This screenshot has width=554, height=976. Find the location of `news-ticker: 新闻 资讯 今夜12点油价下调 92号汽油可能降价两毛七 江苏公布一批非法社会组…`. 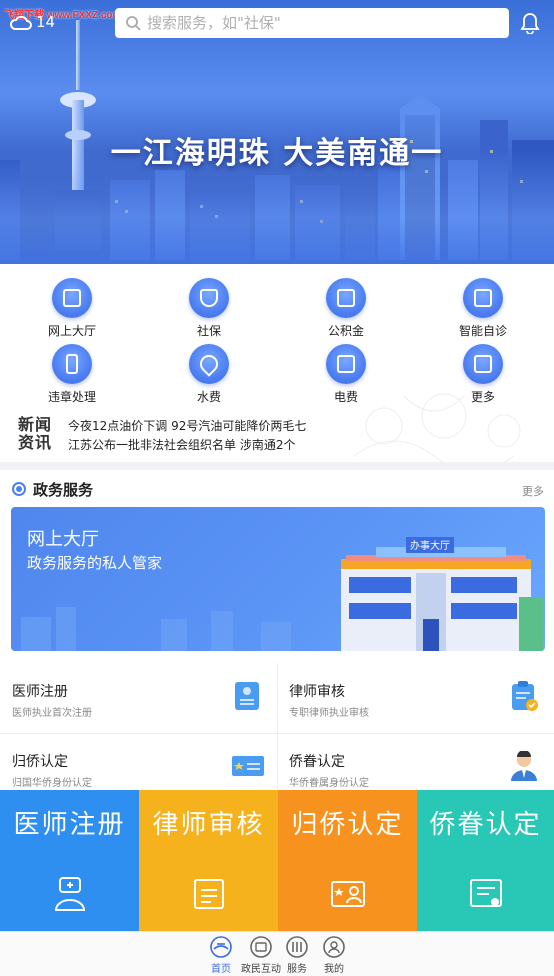

news-ticker: 新闻 资讯 今夜12点油价下调 92号汽油可能降价两毛七 江苏公布一批非法社会组… is located at coordinates (277, 429).